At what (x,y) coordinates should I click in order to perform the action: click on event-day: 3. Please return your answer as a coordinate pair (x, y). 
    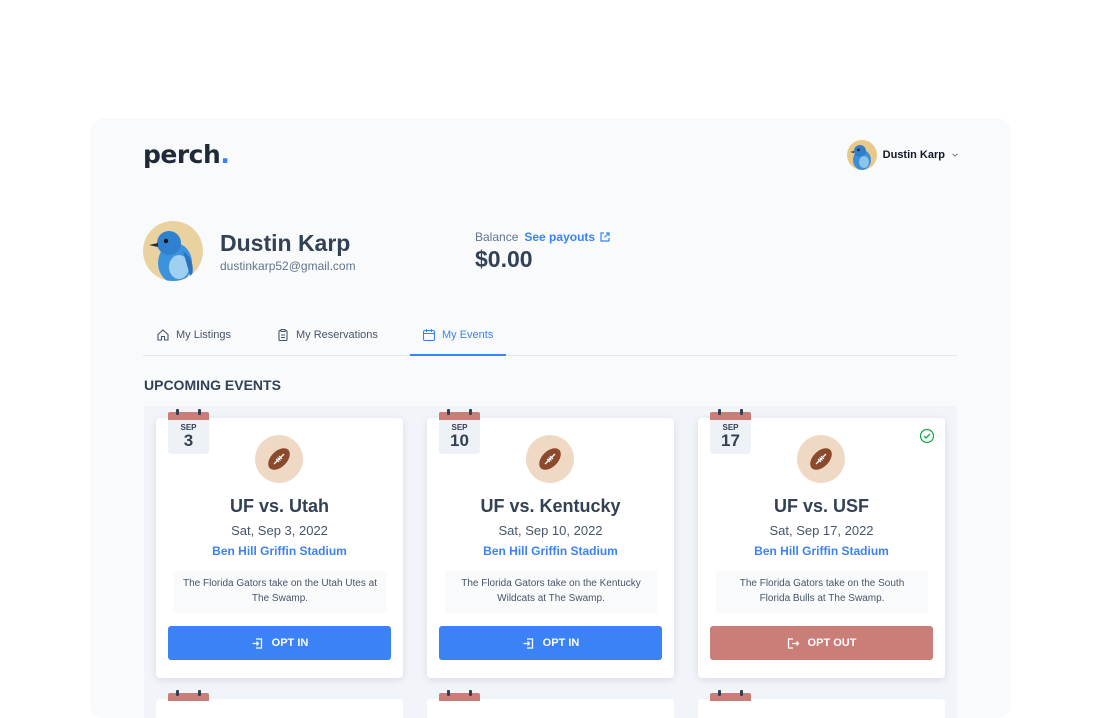
    Looking at the image, I should click on (188, 440).